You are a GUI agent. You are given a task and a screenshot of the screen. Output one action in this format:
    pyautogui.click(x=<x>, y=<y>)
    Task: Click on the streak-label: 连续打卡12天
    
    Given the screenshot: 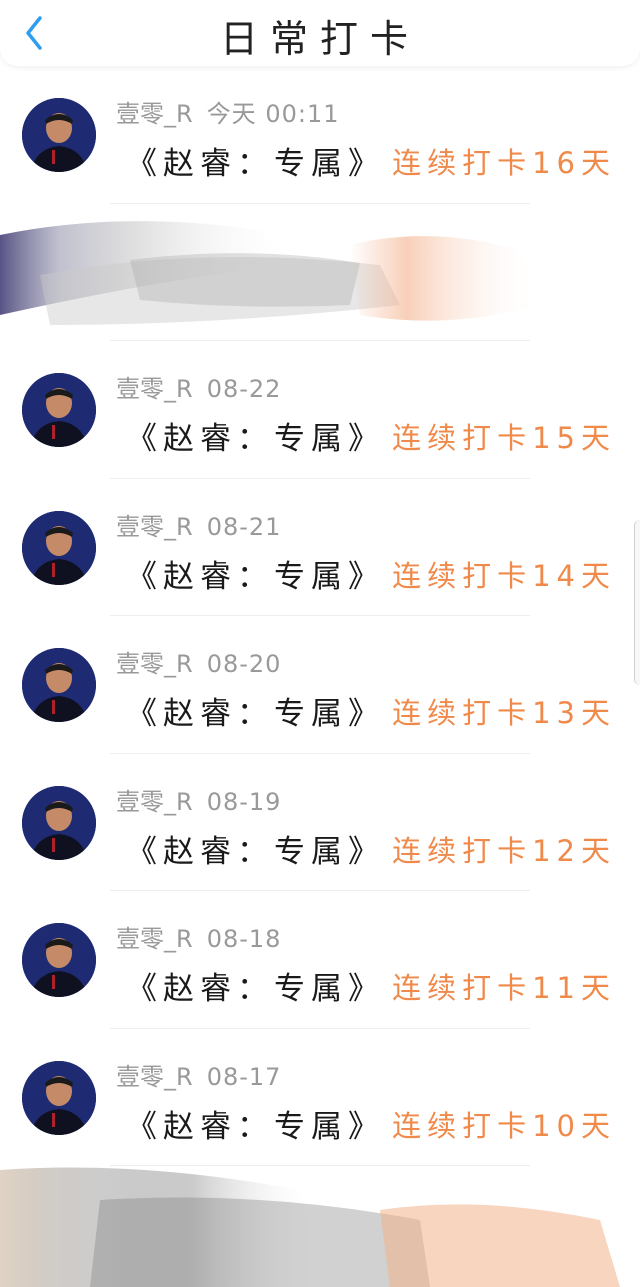 What is the action you would take?
    pyautogui.click(x=504, y=850)
    